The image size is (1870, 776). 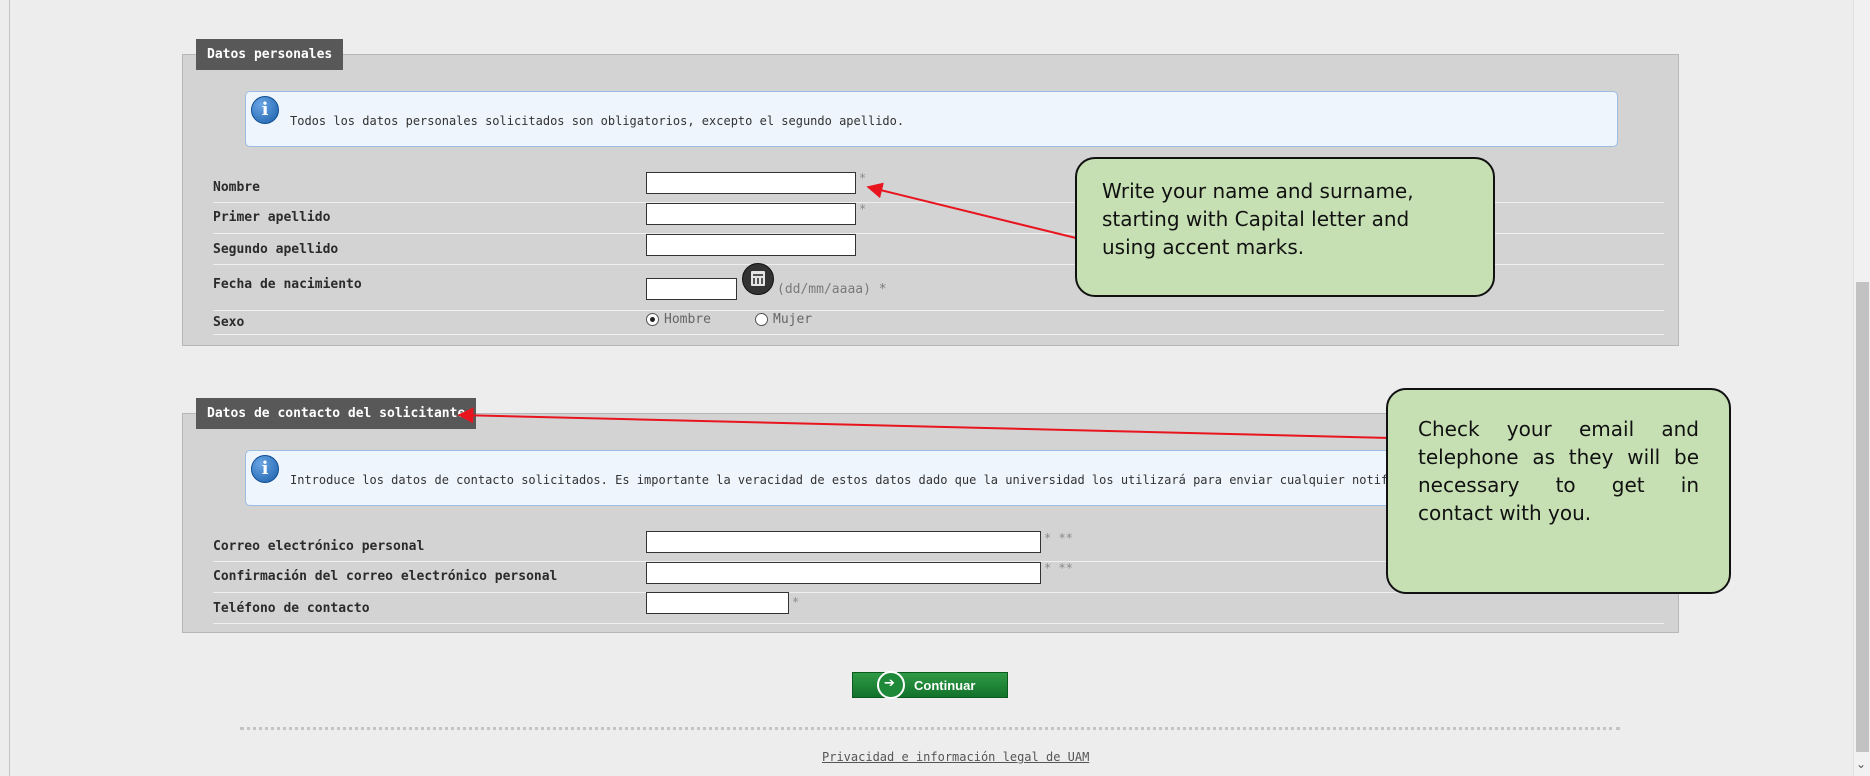 I want to click on callout-name-line-1: Write your name and surname,, so click(x=1258, y=191).